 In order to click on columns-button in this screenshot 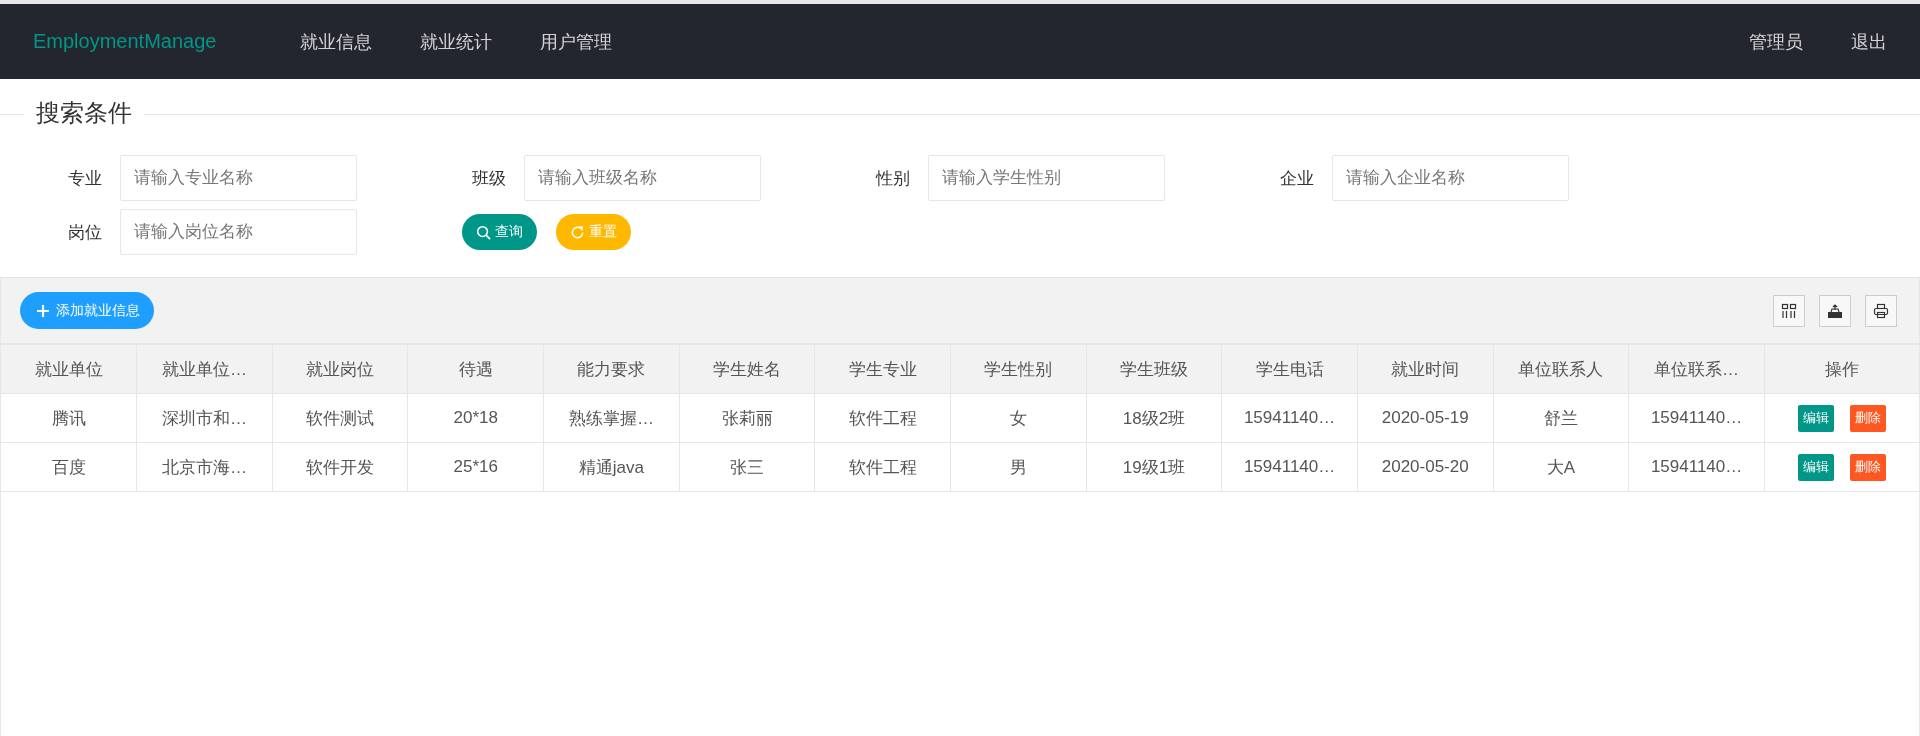, I will do `click(1789, 310)`.